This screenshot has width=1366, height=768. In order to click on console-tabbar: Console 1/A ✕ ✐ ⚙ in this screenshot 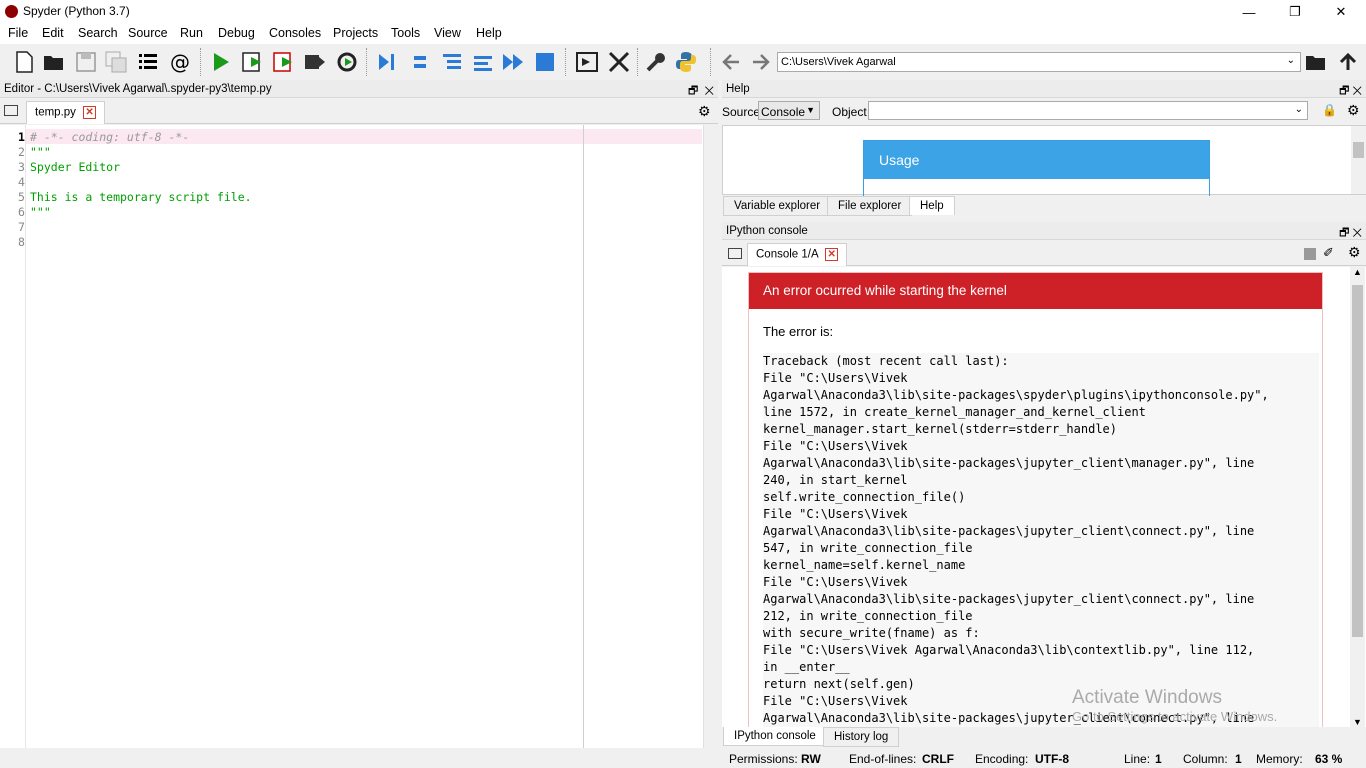, I will do `click(1044, 253)`.